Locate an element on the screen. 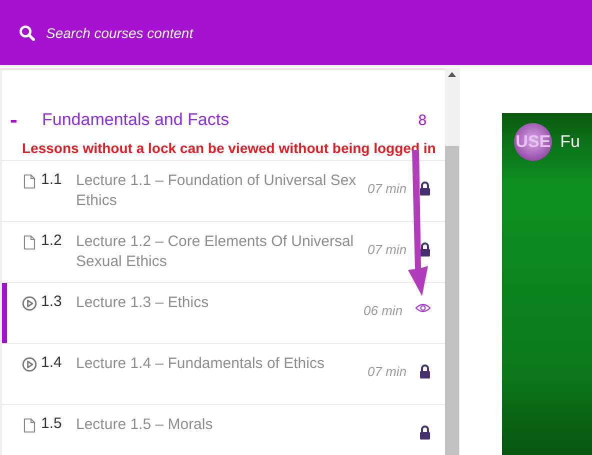 This screenshot has height=455, width=592. lesson-row: 1.5 Lecture 1.5 – Morals is located at coordinates (223, 429).